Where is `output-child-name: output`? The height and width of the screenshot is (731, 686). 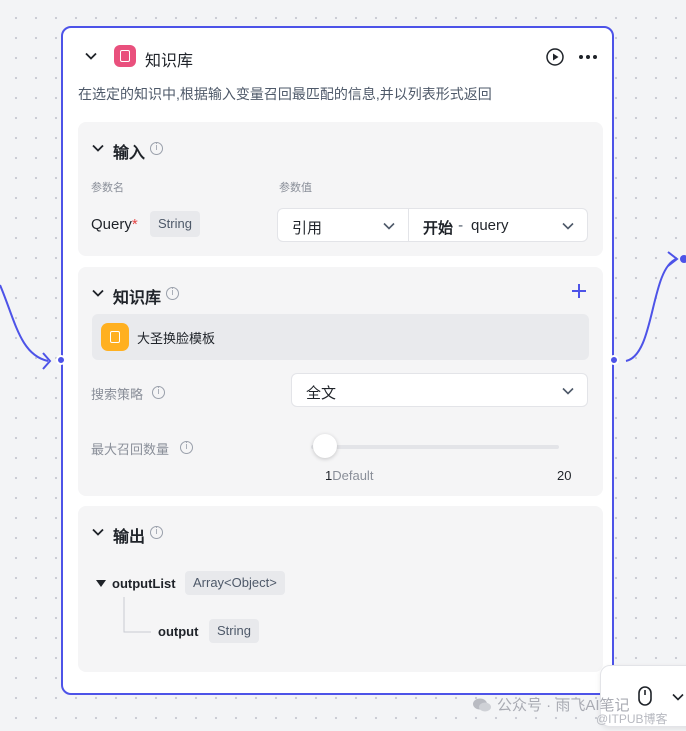 output-child-name: output is located at coordinates (178, 631).